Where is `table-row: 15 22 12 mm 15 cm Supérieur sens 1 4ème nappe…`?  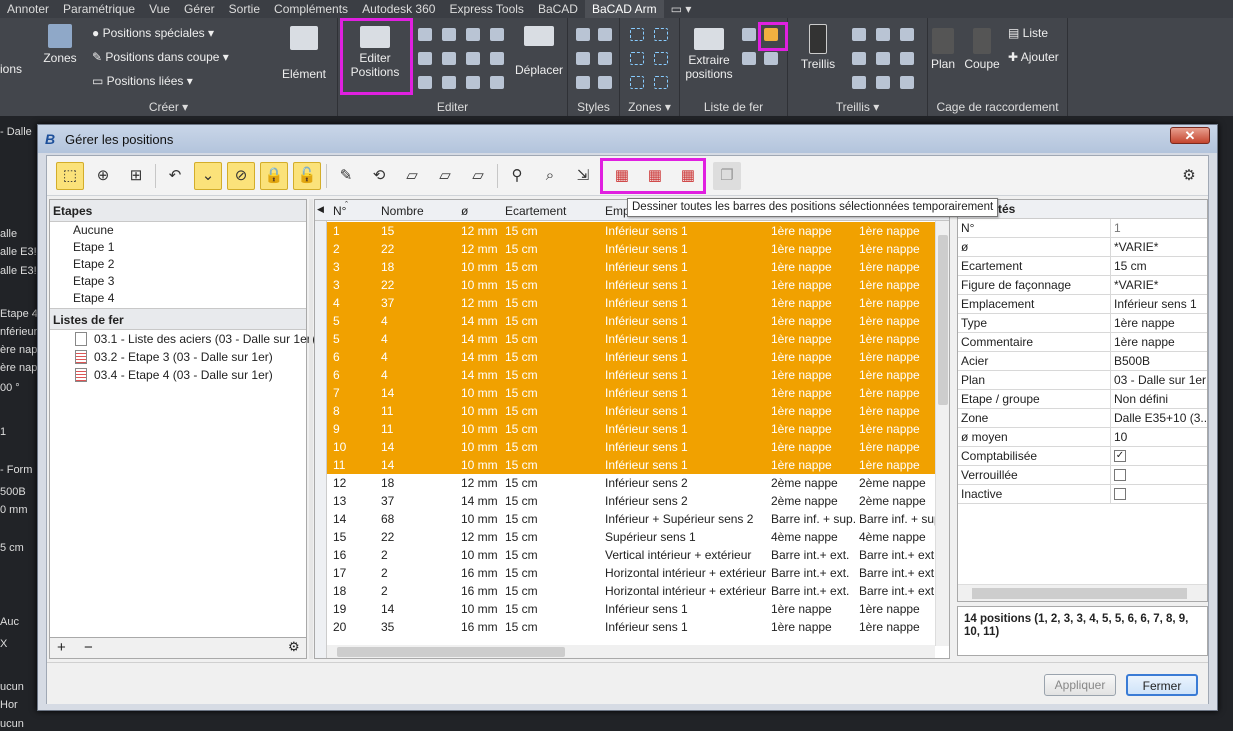
table-row: 15 22 12 mm 15 cm Supérieur sens 1 4ème nappe… is located at coordinates (631, 537).